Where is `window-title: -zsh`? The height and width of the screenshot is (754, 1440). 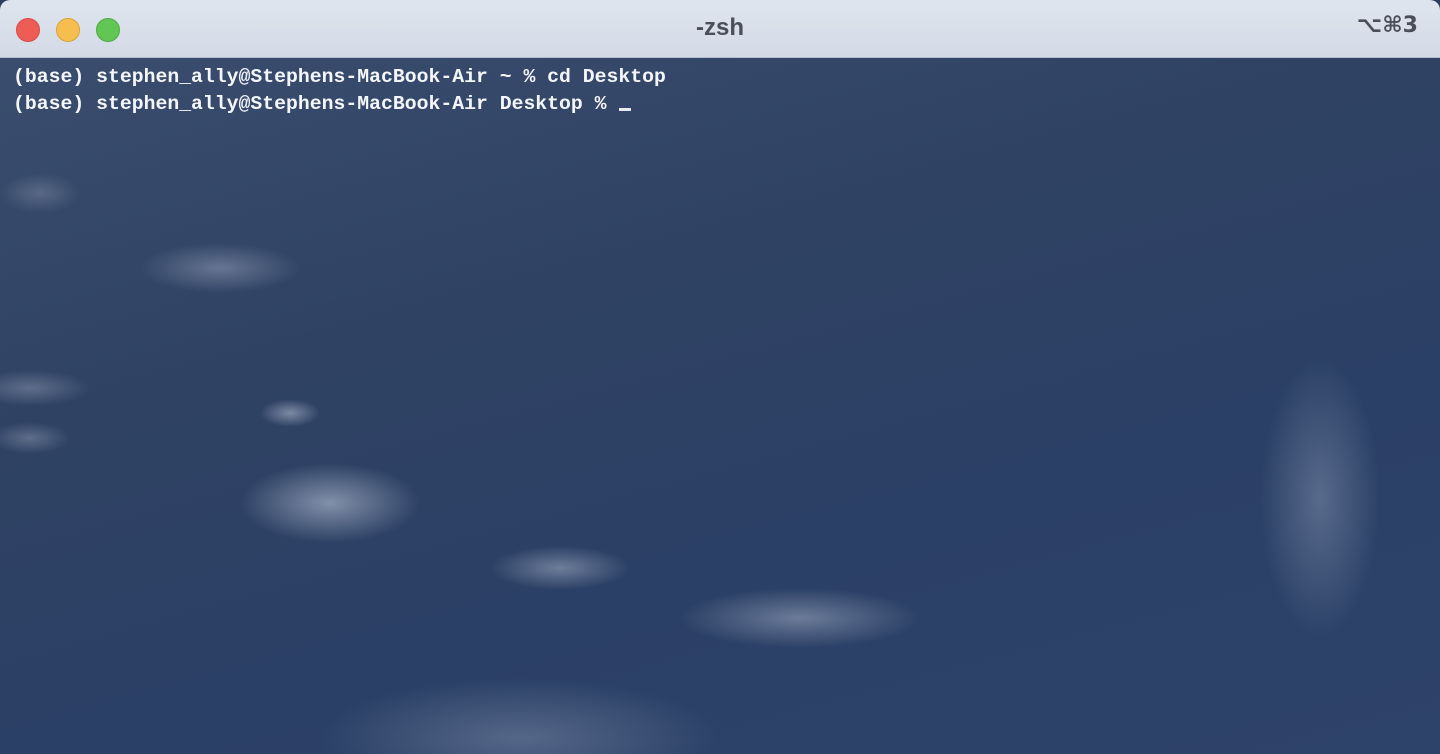 window-title: -zsh is located at coordinates (720, 27).